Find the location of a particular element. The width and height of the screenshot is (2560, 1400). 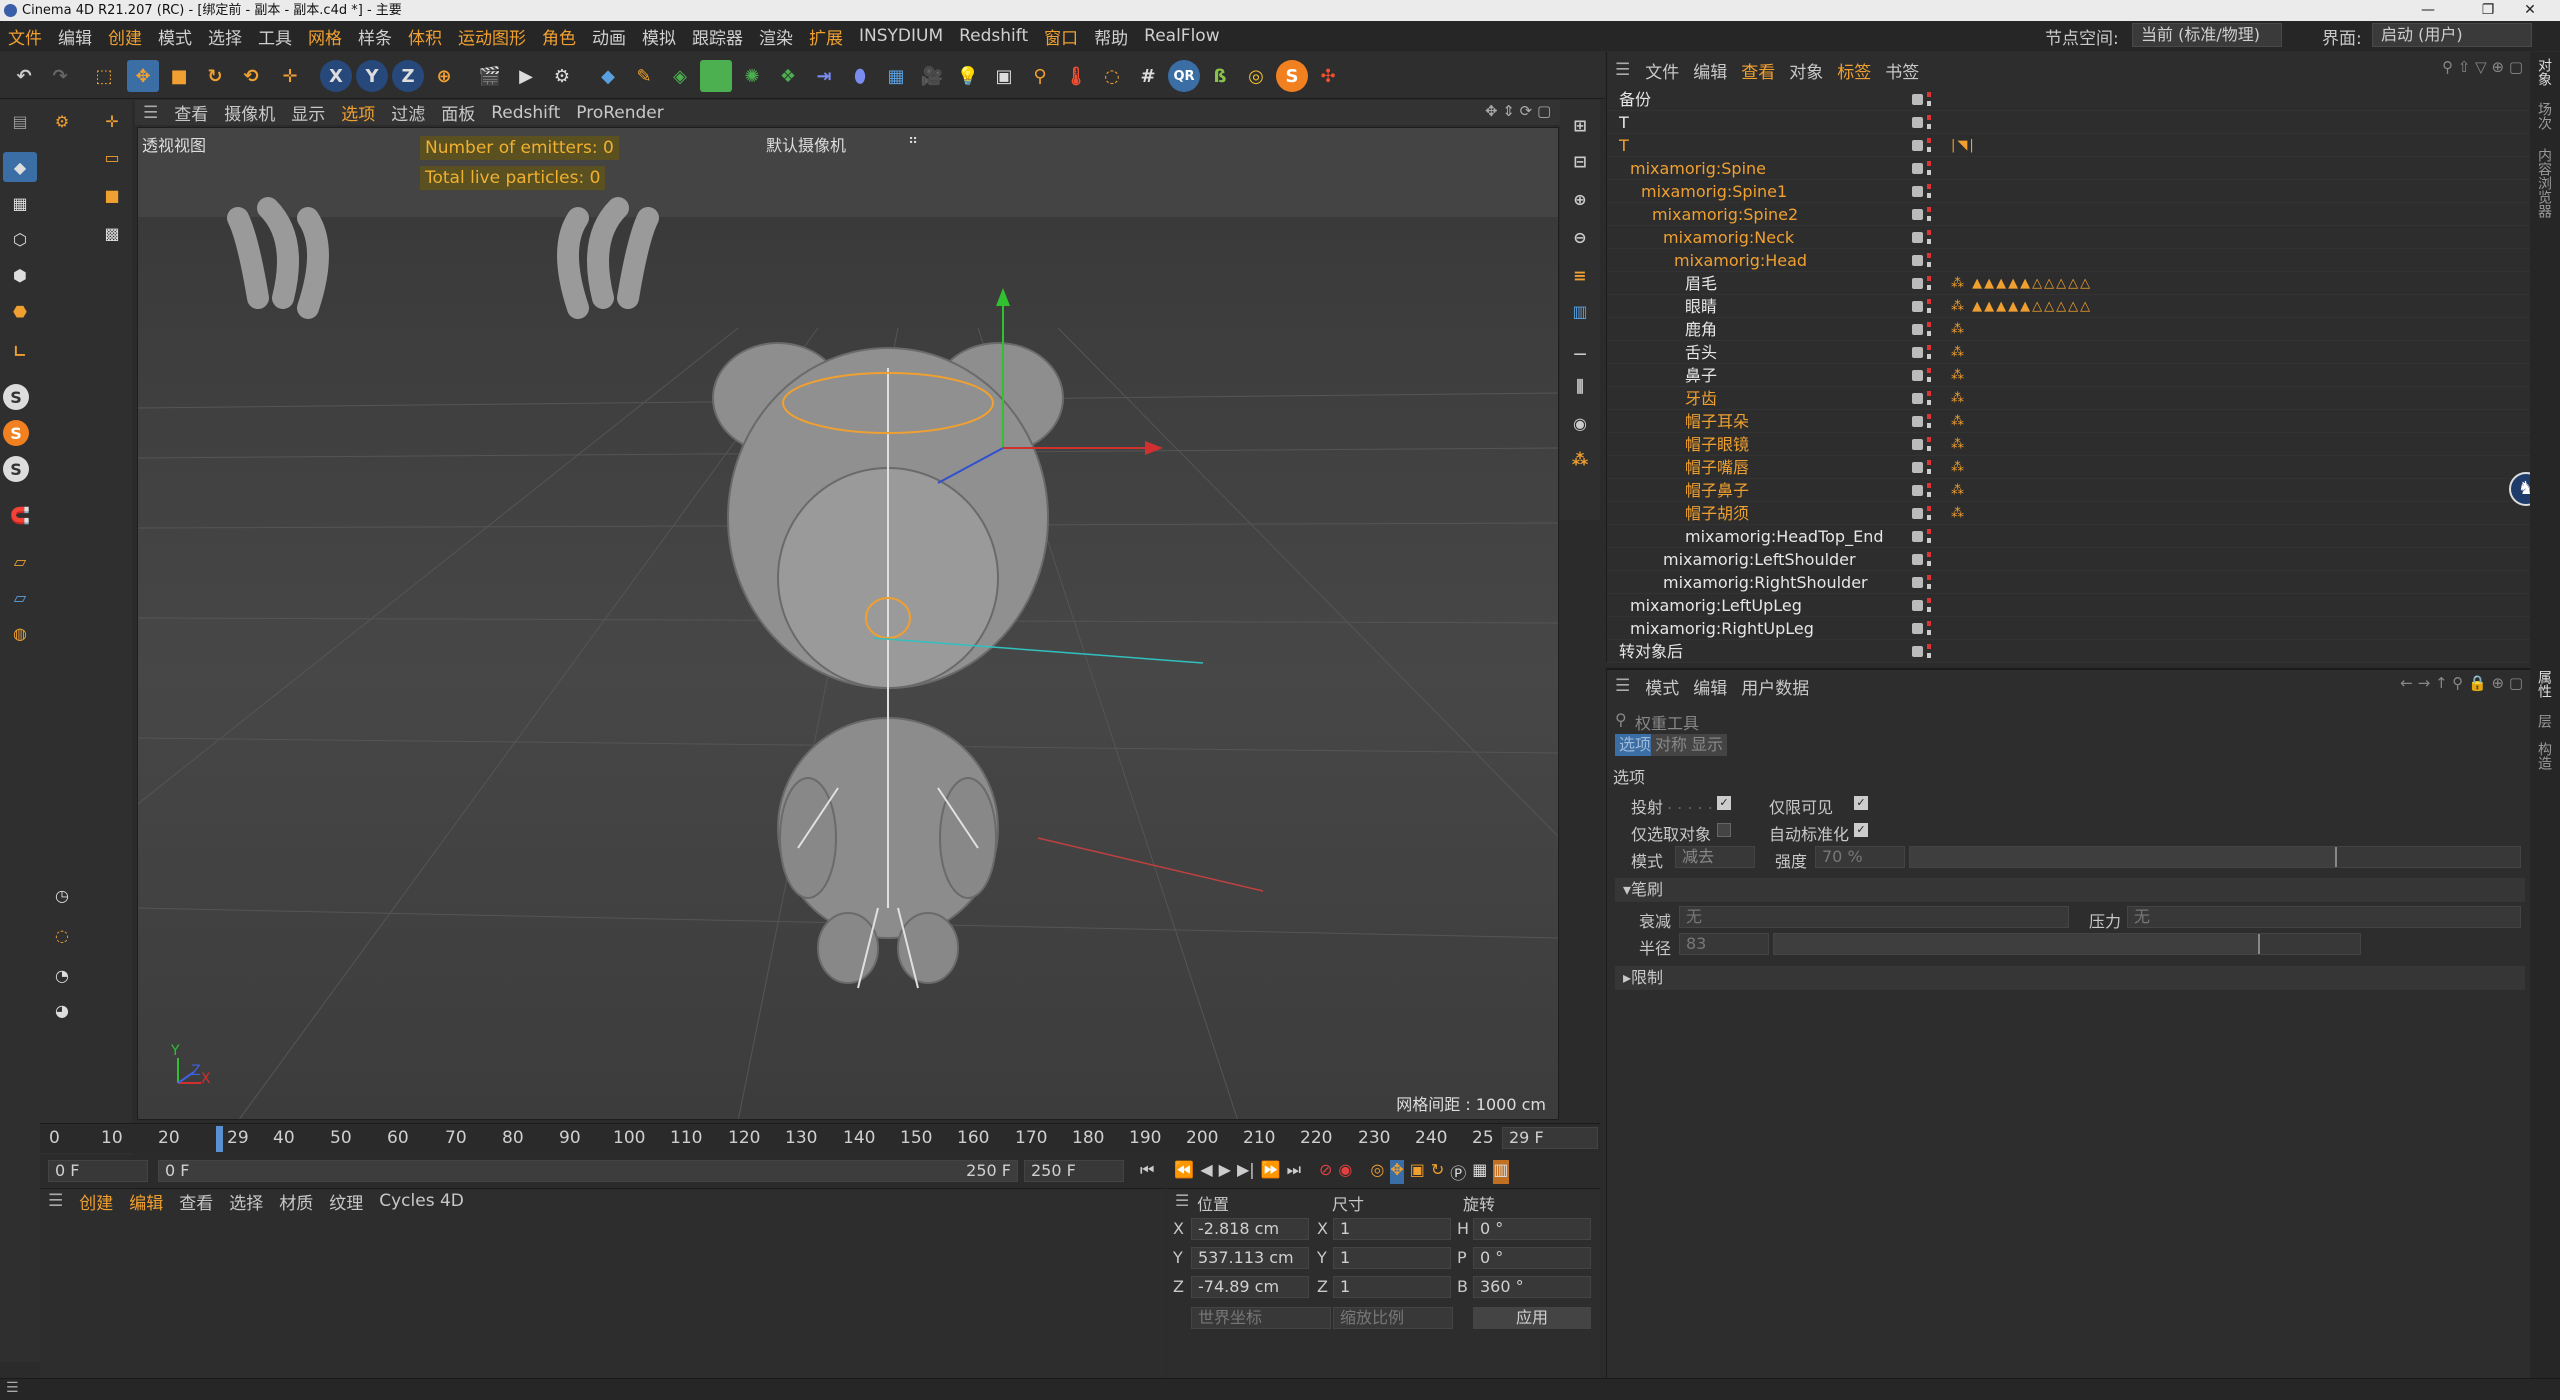

apply-button: 应用 is located at coordinates (1532, 1318).